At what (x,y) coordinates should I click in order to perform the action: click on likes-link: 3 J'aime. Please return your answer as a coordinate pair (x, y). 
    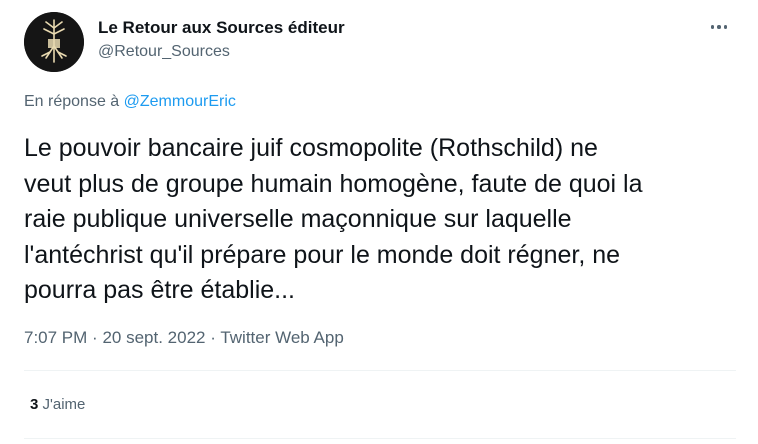
    Looking at the image, I should click on (57, 404).